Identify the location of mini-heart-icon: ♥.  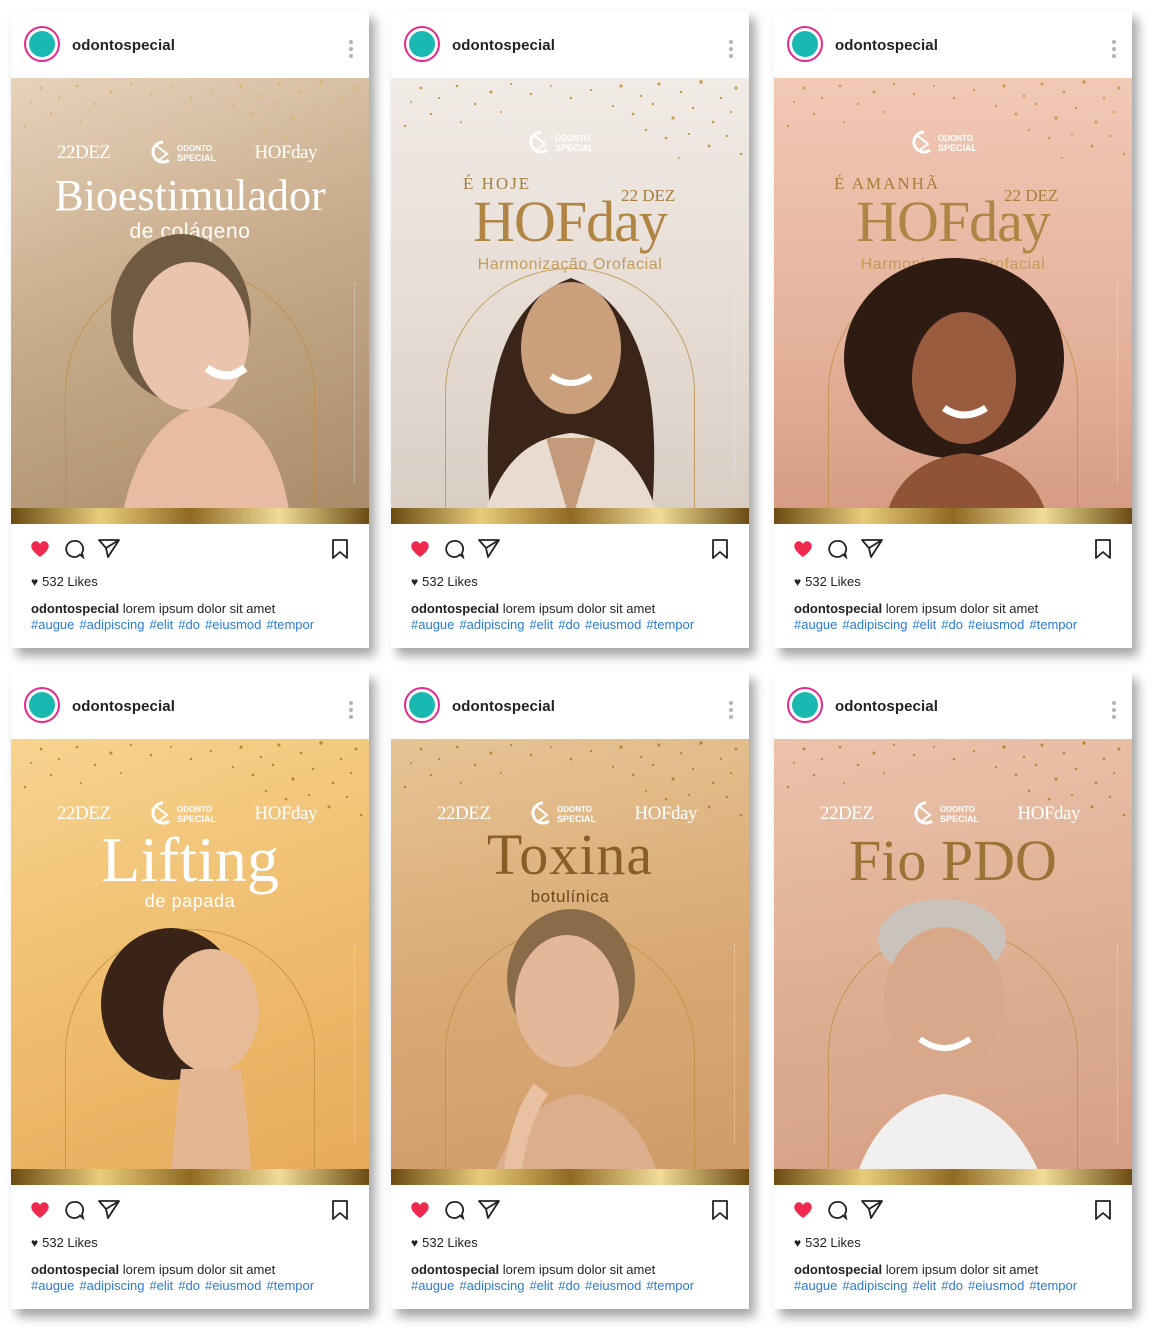
(798, 582).